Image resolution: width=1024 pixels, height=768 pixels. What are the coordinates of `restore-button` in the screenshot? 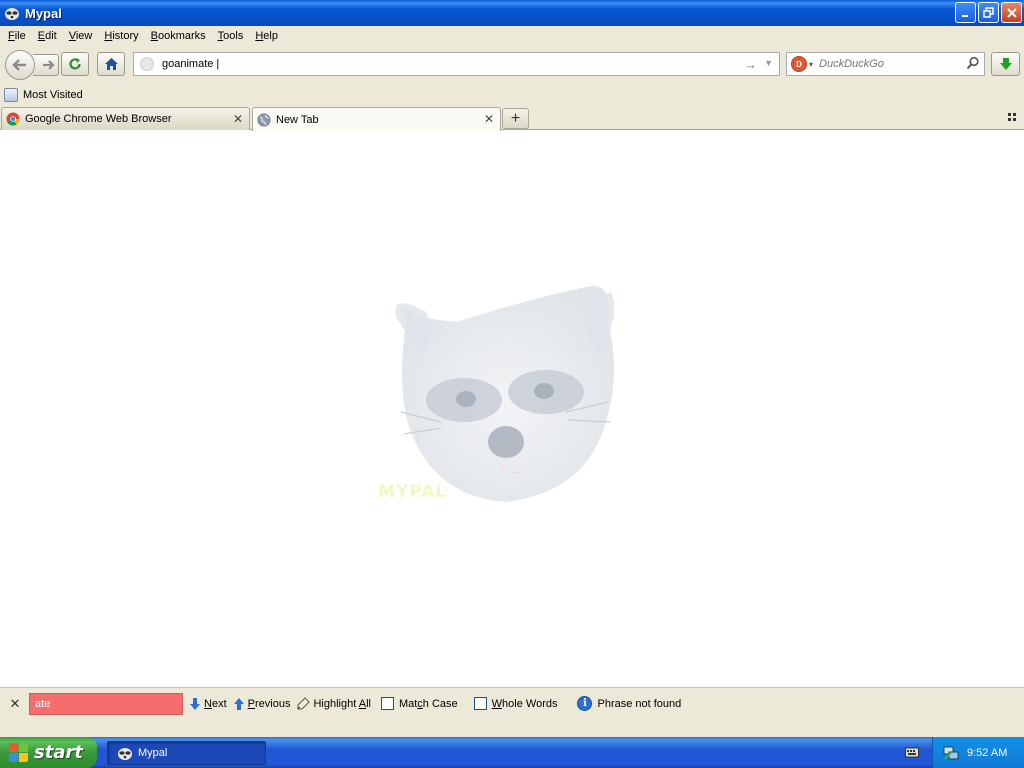 It's located at (988, 12).